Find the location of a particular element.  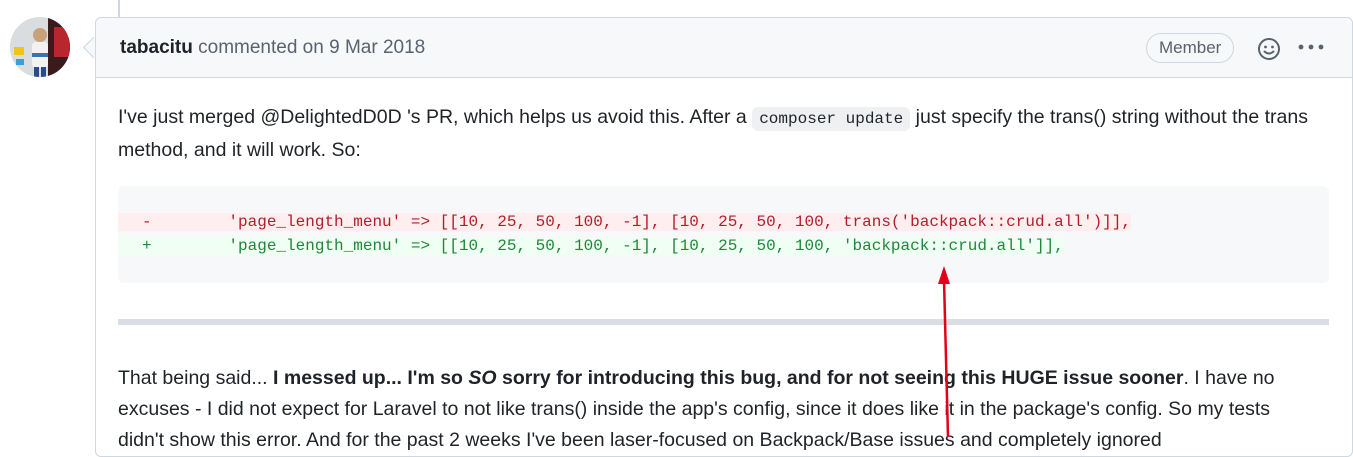

comment-action: commented on is located at coordinates (261, 47).